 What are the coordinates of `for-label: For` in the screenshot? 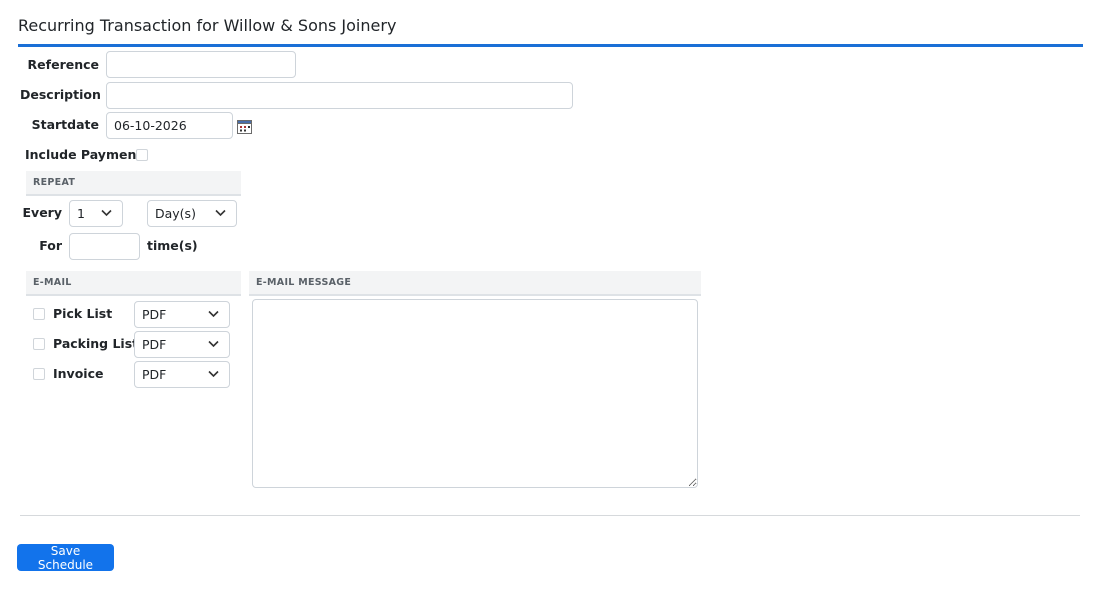 It's located at (50, 245).